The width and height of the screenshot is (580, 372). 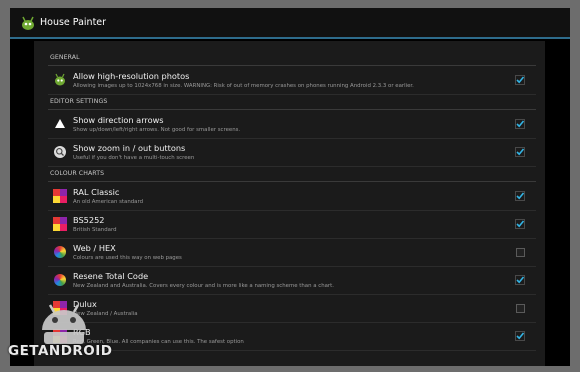 I want to click on setting-title: RAL Classic, so click(x=96, y=192).